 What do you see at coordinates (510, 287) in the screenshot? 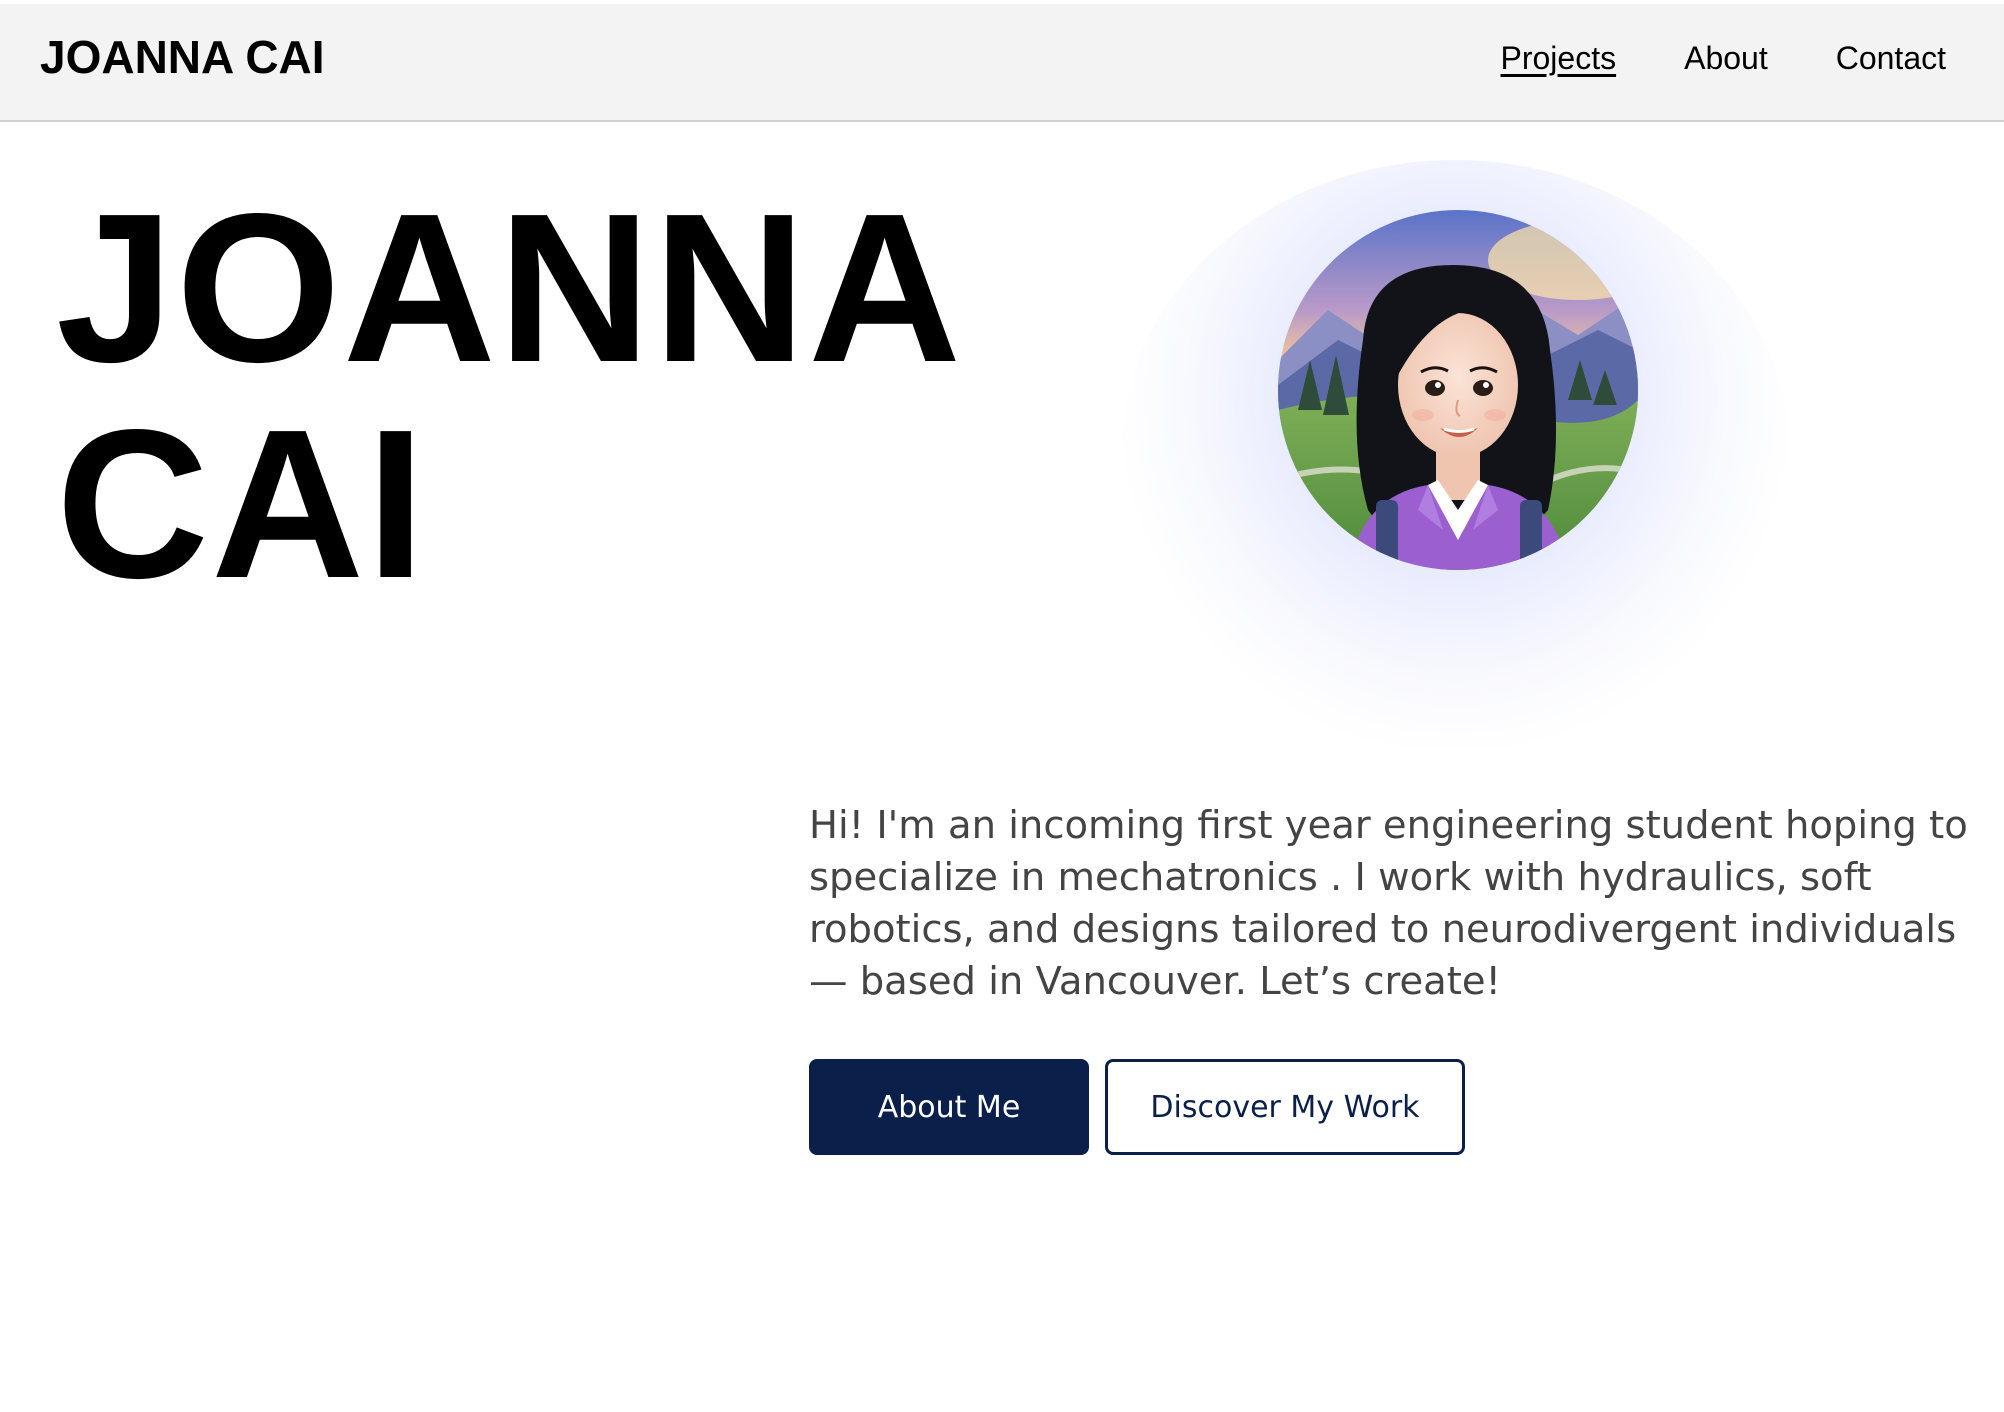
I see `hero-title-line-1: JOANNA` at bounding box center [510, 287].